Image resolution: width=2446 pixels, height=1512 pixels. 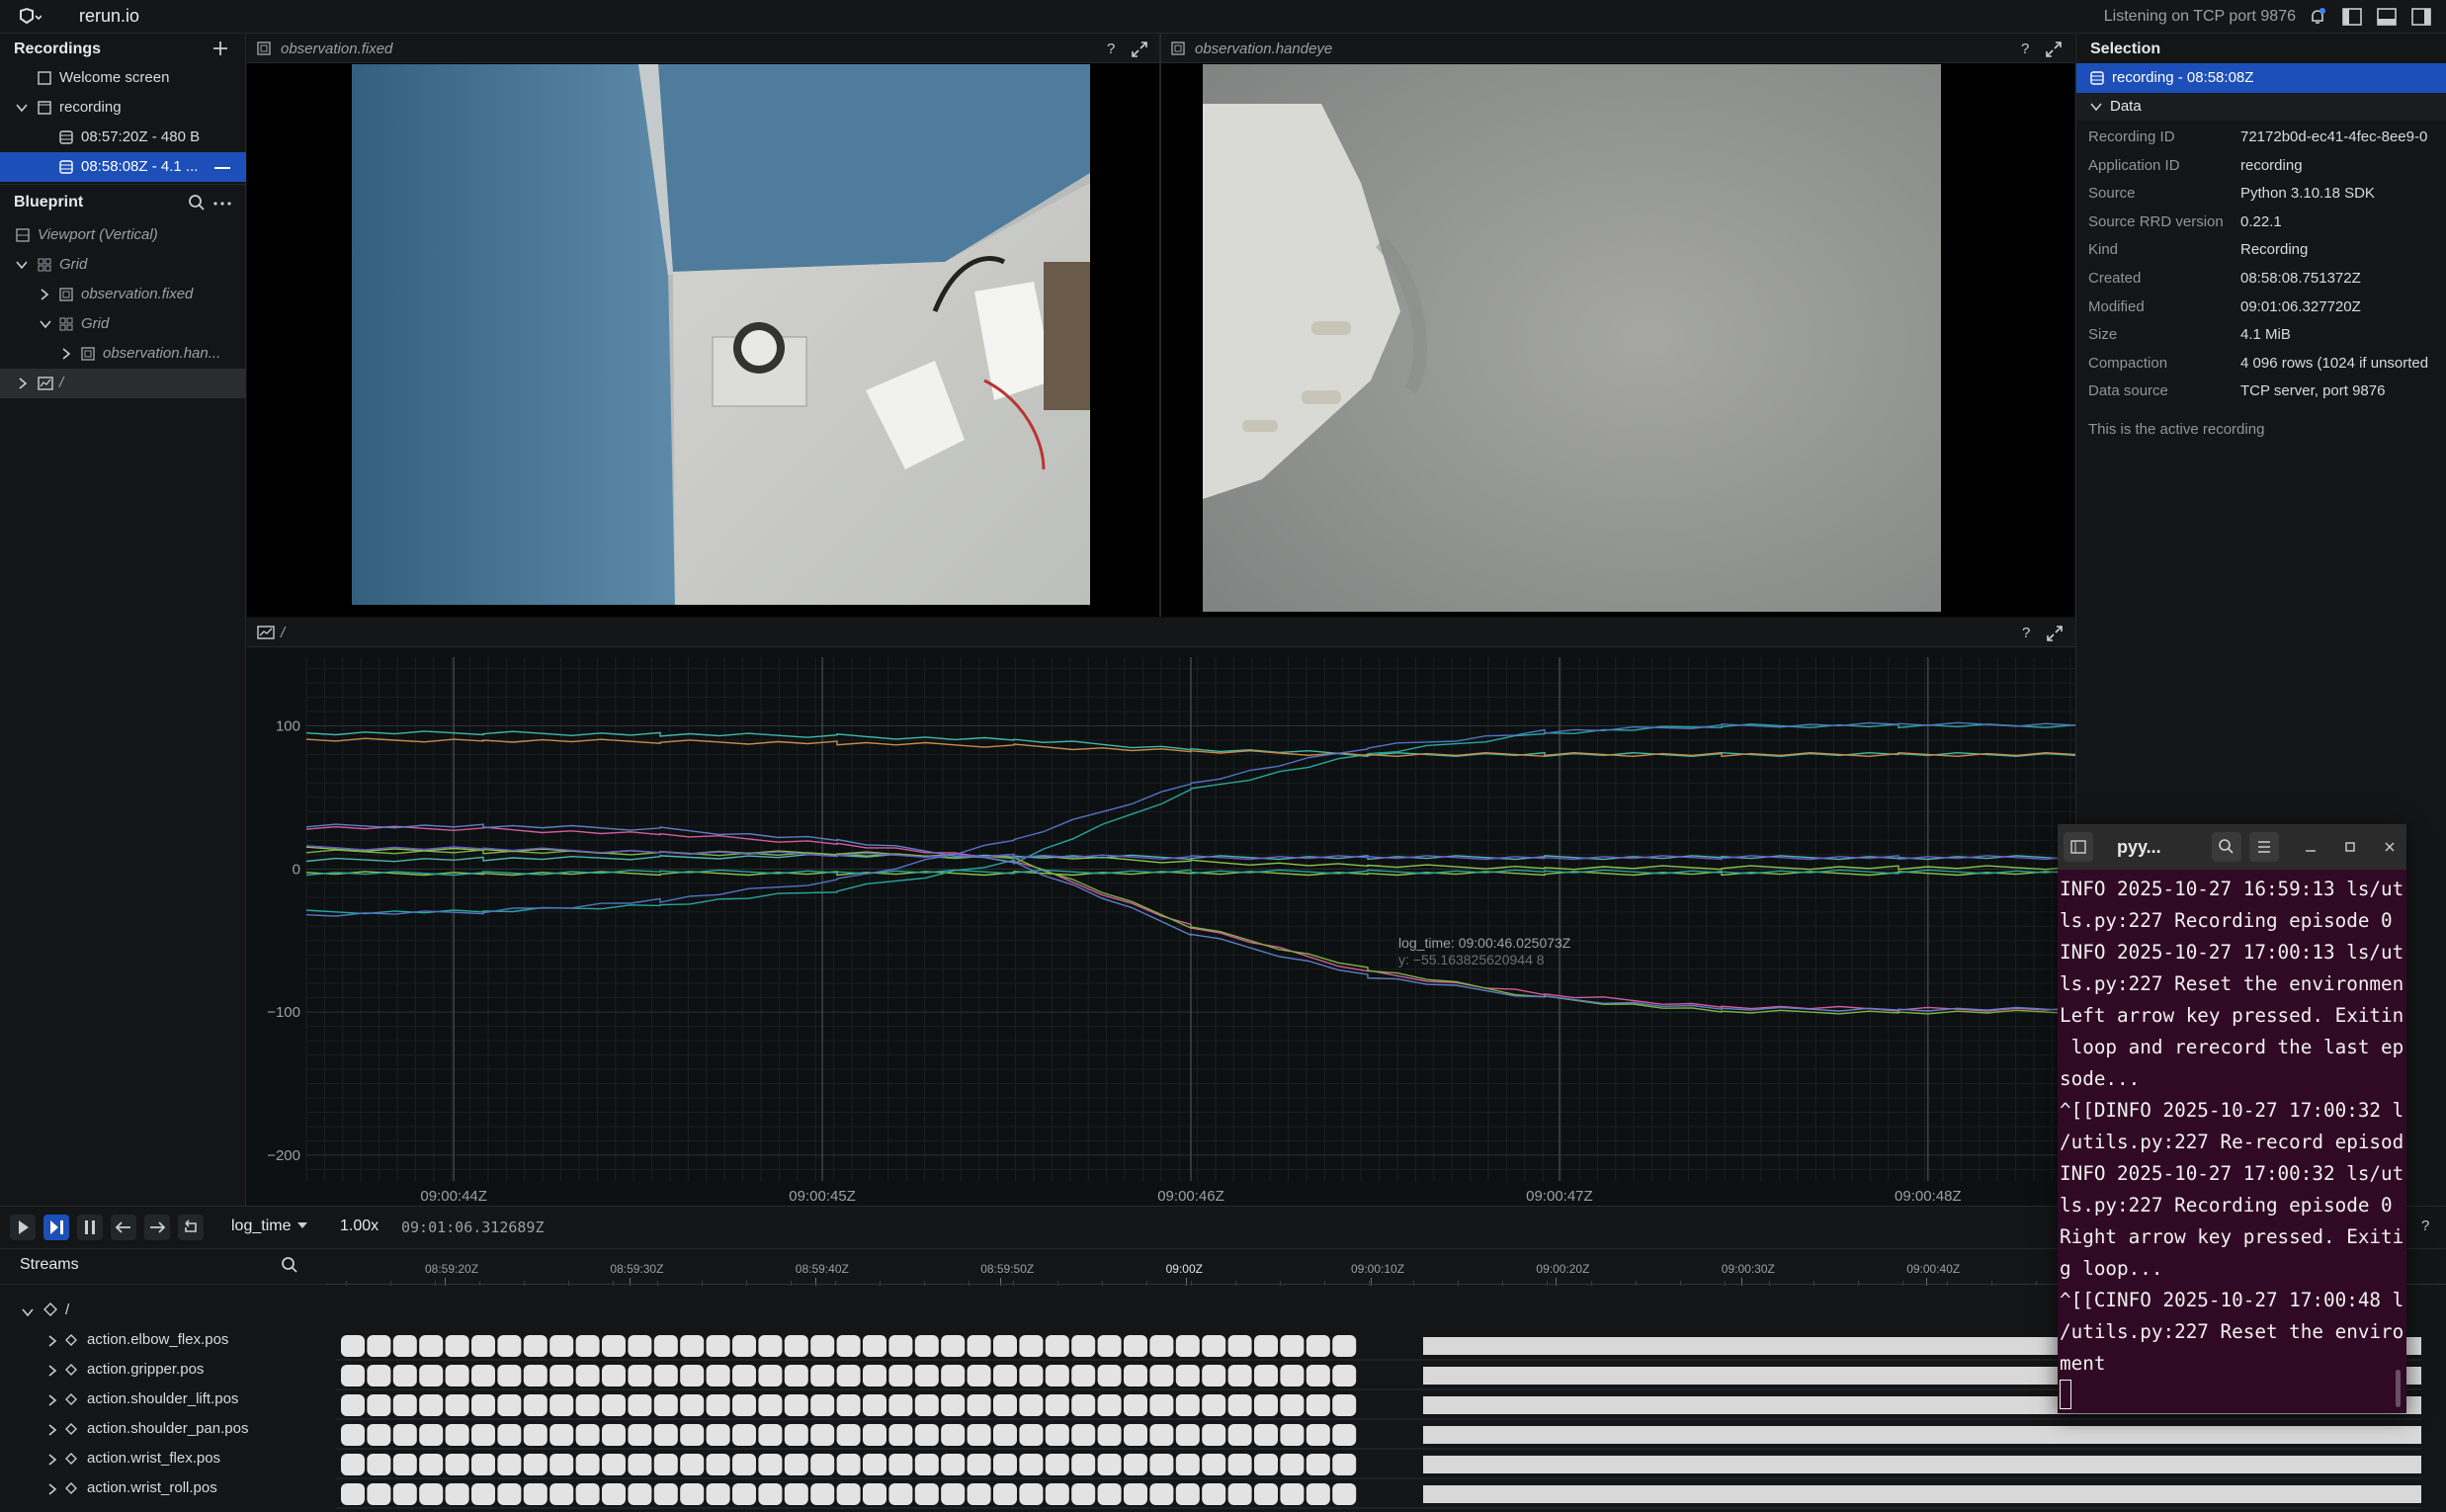 What do you see at coordinates (261, 1226) in the screenshot?
I see `timeline-selector: log_time` at bounding box center [261, 1226].